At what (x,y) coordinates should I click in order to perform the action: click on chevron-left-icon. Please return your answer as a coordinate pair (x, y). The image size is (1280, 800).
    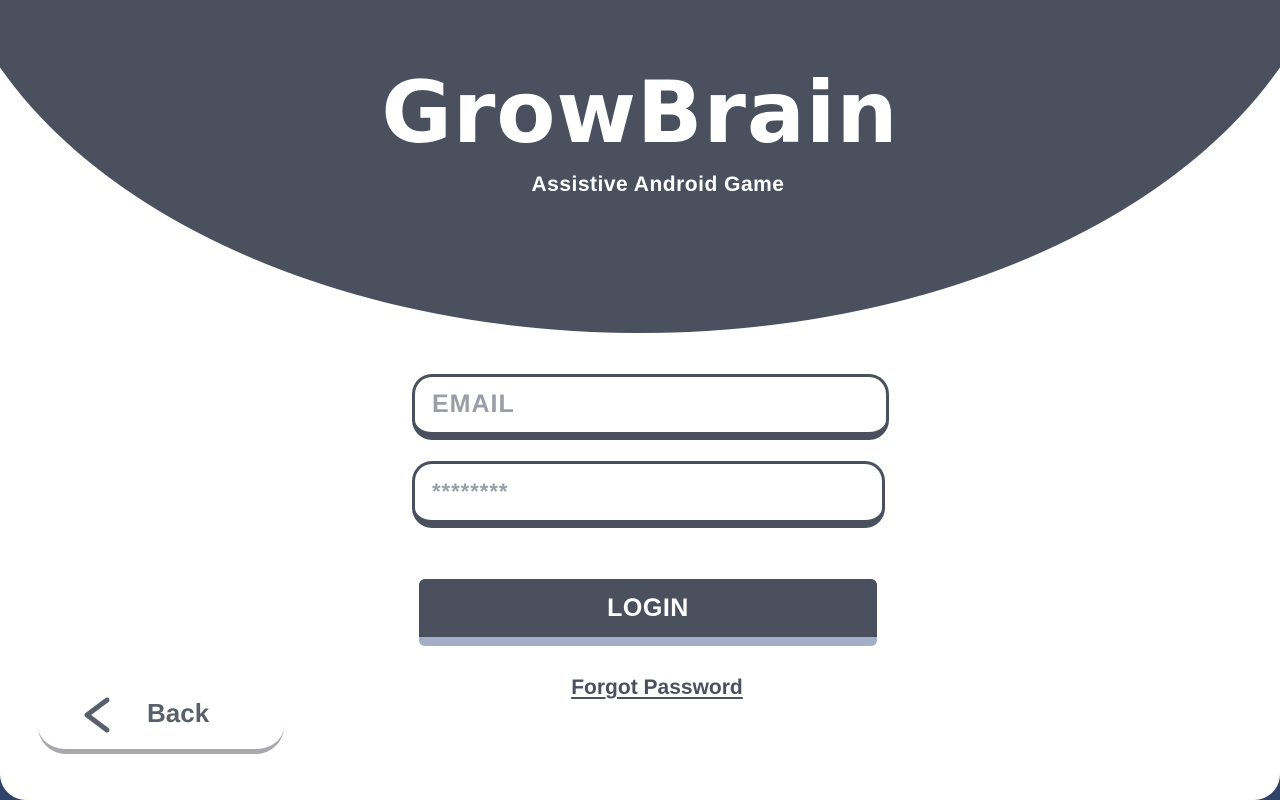
    Looking at the image, I should click on (97, 715).